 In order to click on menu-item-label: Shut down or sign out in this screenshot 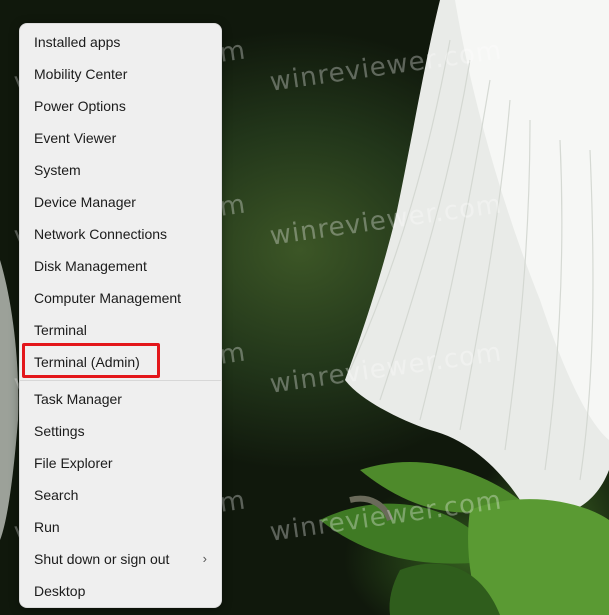, I will do `click(102, 559)`.